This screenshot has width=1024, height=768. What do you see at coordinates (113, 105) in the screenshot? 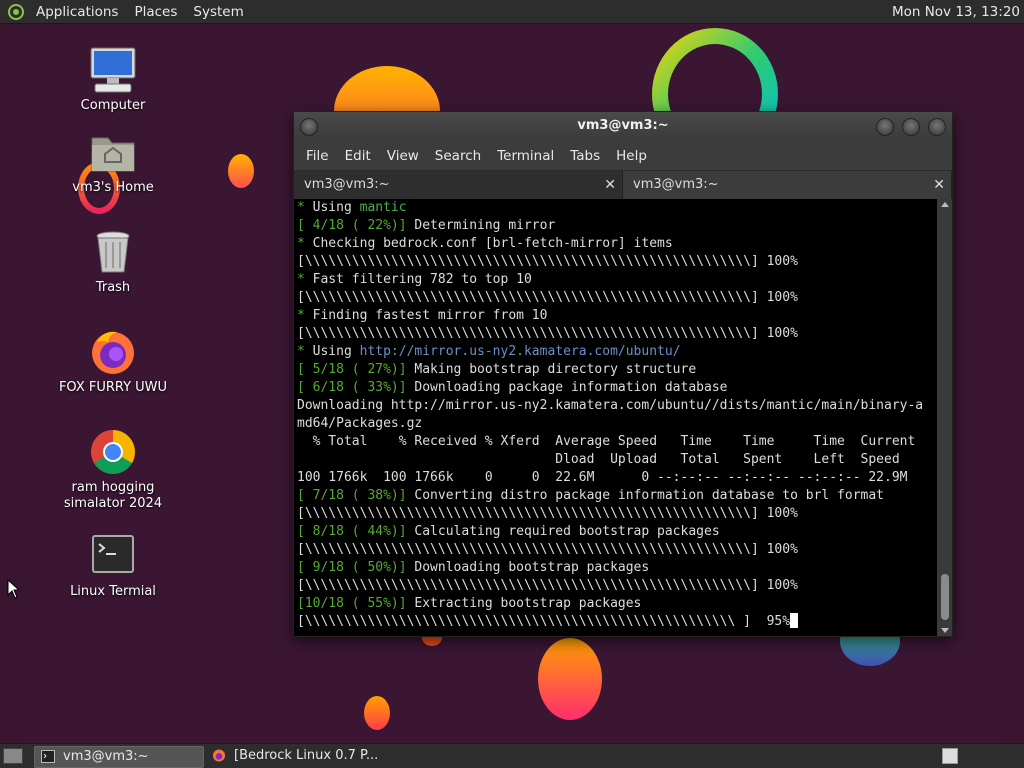
I see `desktop-icon-label: Computer` at bounding box center [113, 105].